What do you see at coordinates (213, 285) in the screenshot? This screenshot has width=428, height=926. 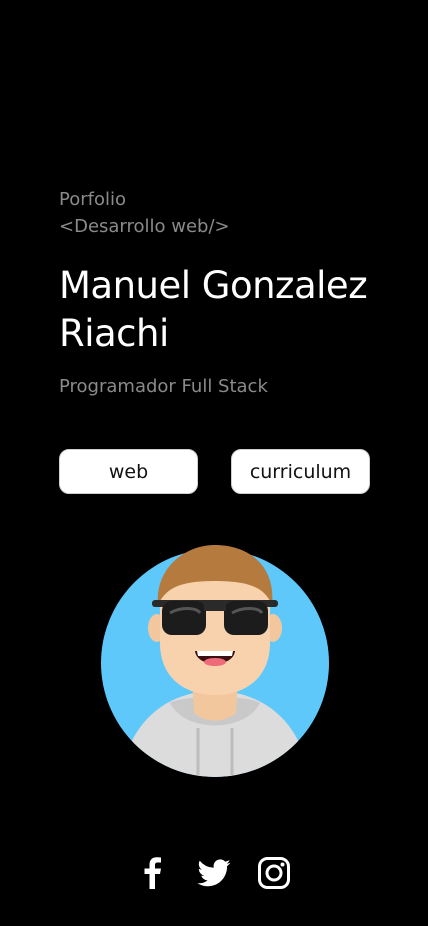 I see `name-line-1: Manuel Gonzalez` at bounding box center [213, 285].